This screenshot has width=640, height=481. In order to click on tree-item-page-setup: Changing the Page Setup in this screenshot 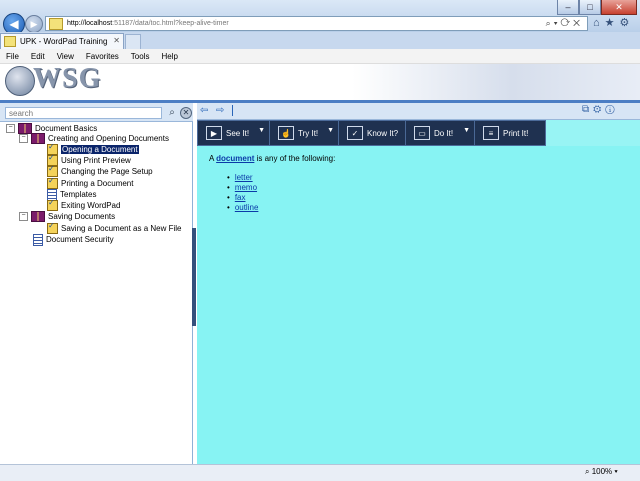, I will do `click(100, 170)`.